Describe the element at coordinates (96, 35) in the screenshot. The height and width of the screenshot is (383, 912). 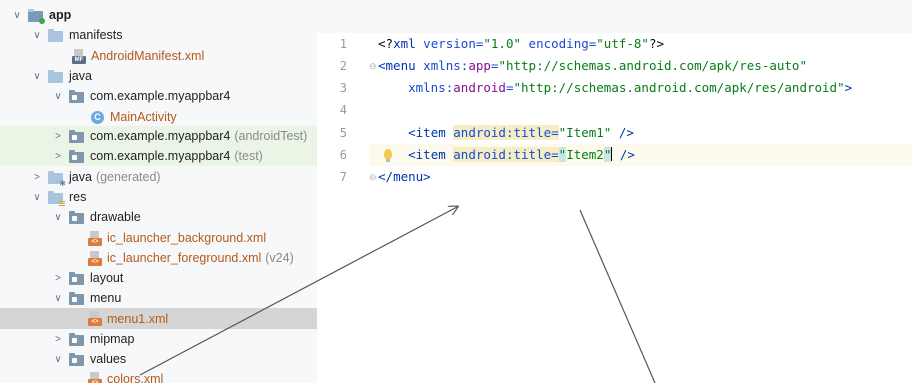
I see `tree-item-label: manifests` at that location.